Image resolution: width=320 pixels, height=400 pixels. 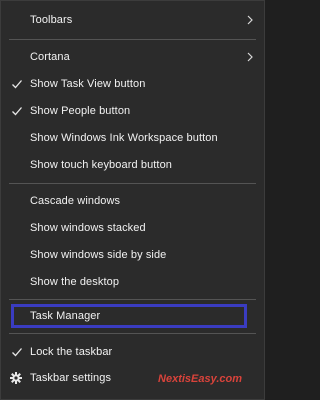 I want to click on menu-item-label: Cascade windows, so click(x=75, y=201).